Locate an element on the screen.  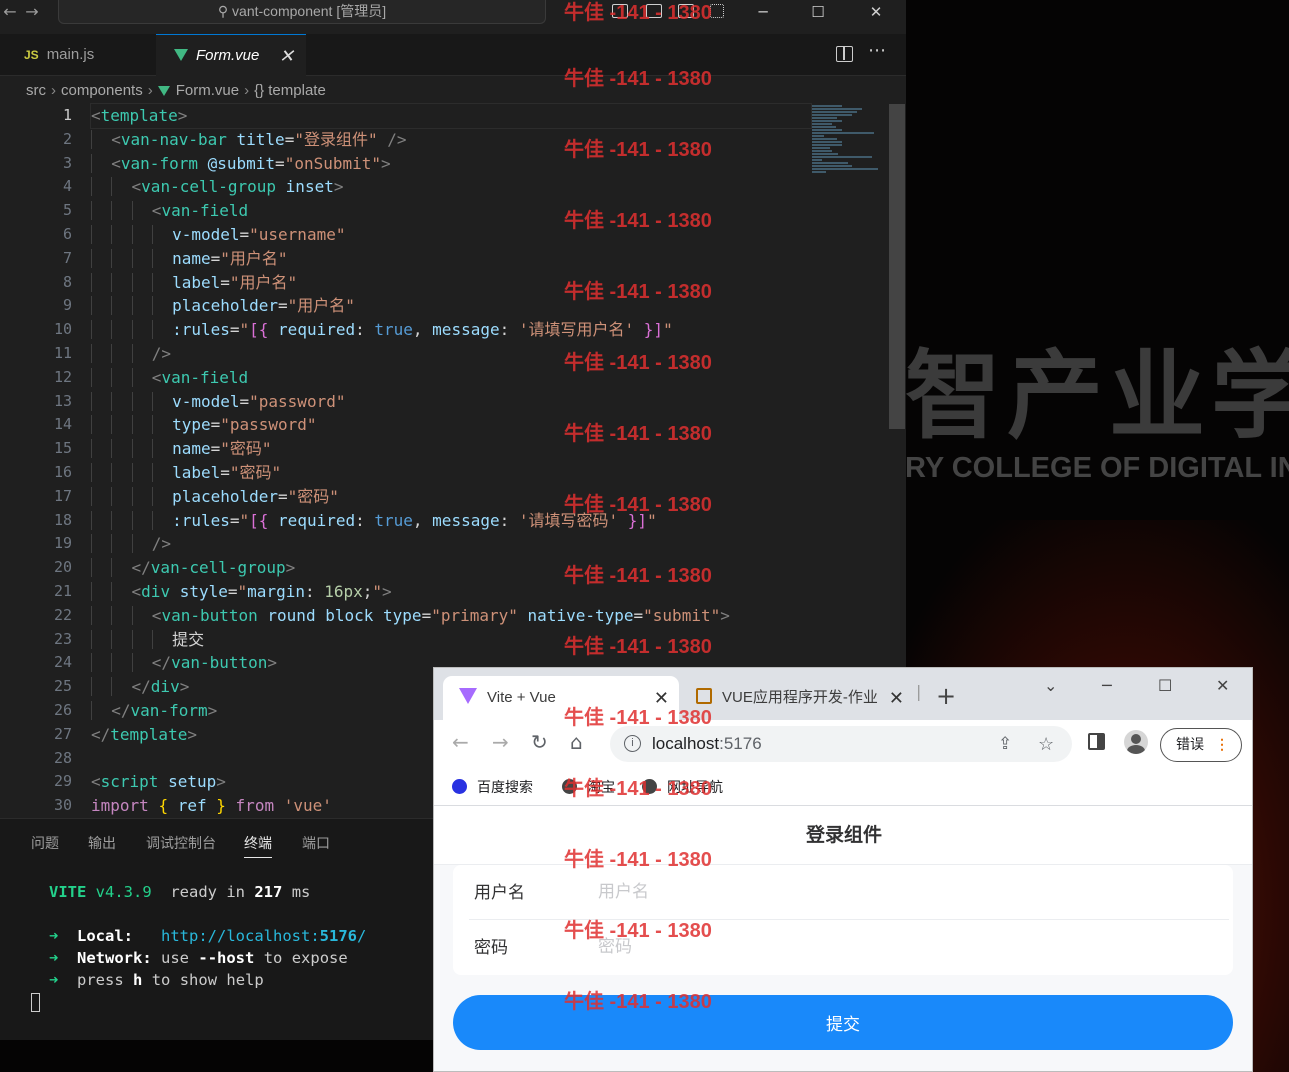
browser-tab-vite: Vite + Vue ✕ is located at coordinates (561, 698).